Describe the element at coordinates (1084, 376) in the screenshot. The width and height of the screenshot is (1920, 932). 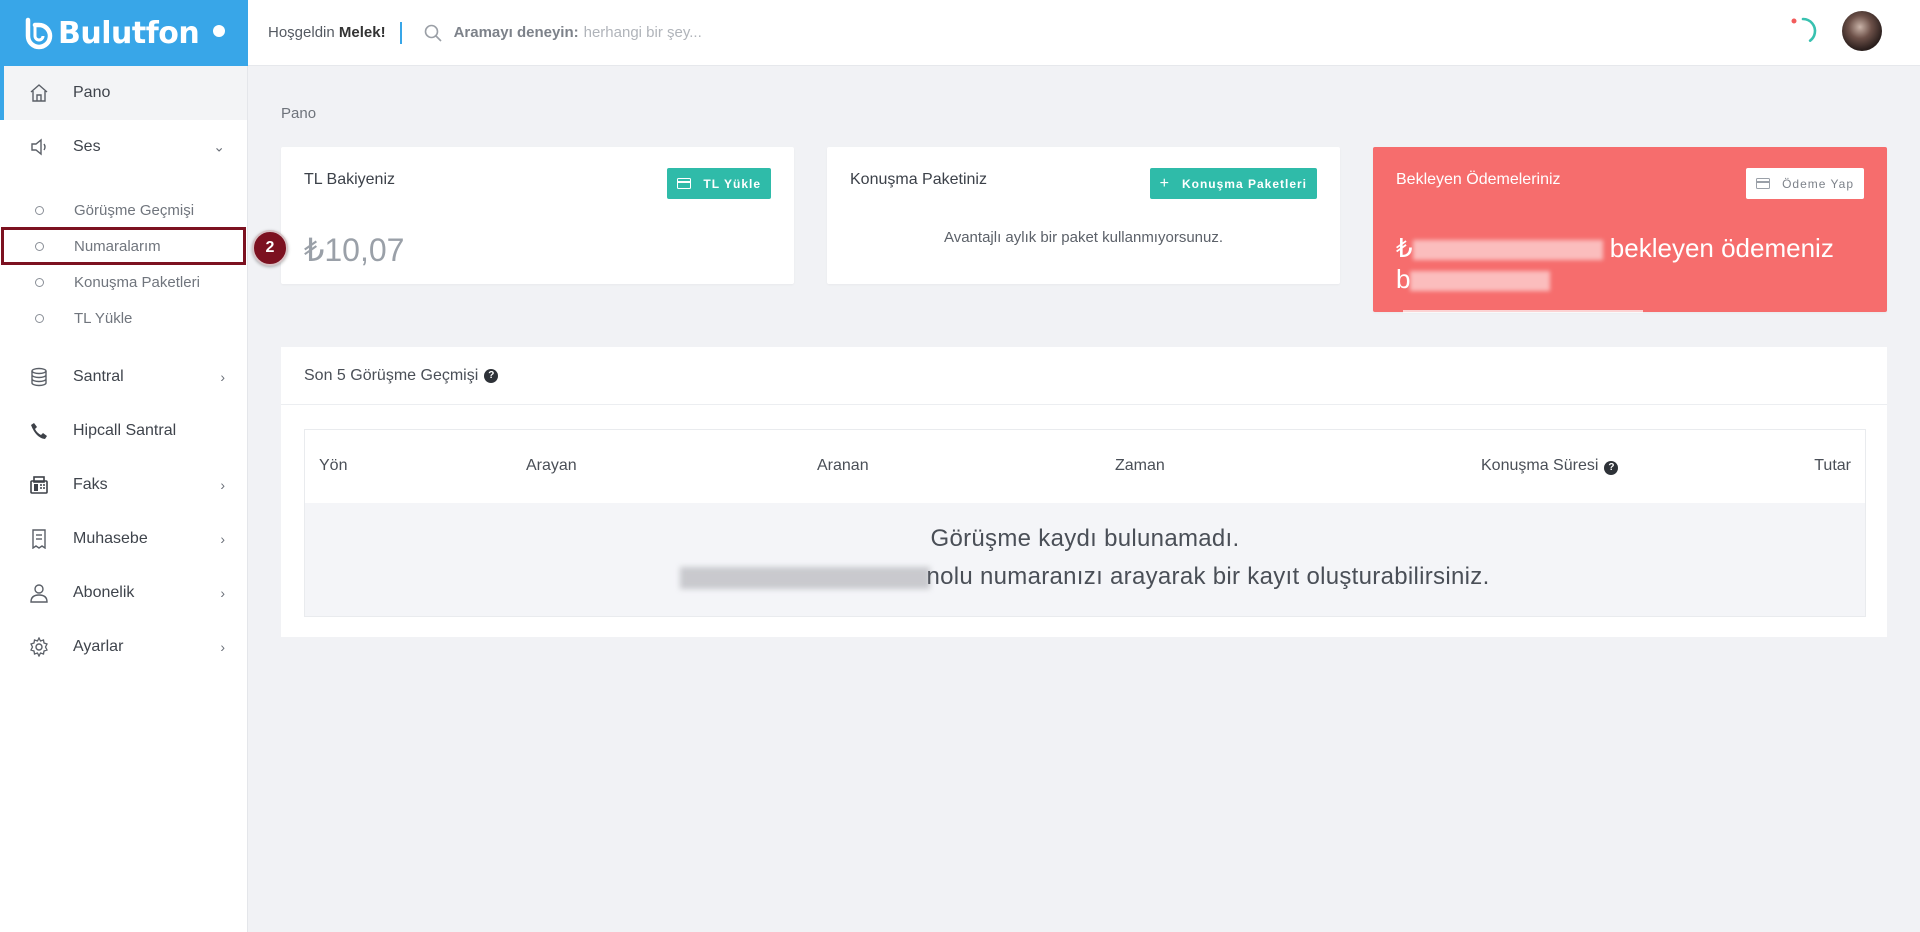
I see `call-history-header: Son 5 Görüşme Geçmişi ?` at that location.